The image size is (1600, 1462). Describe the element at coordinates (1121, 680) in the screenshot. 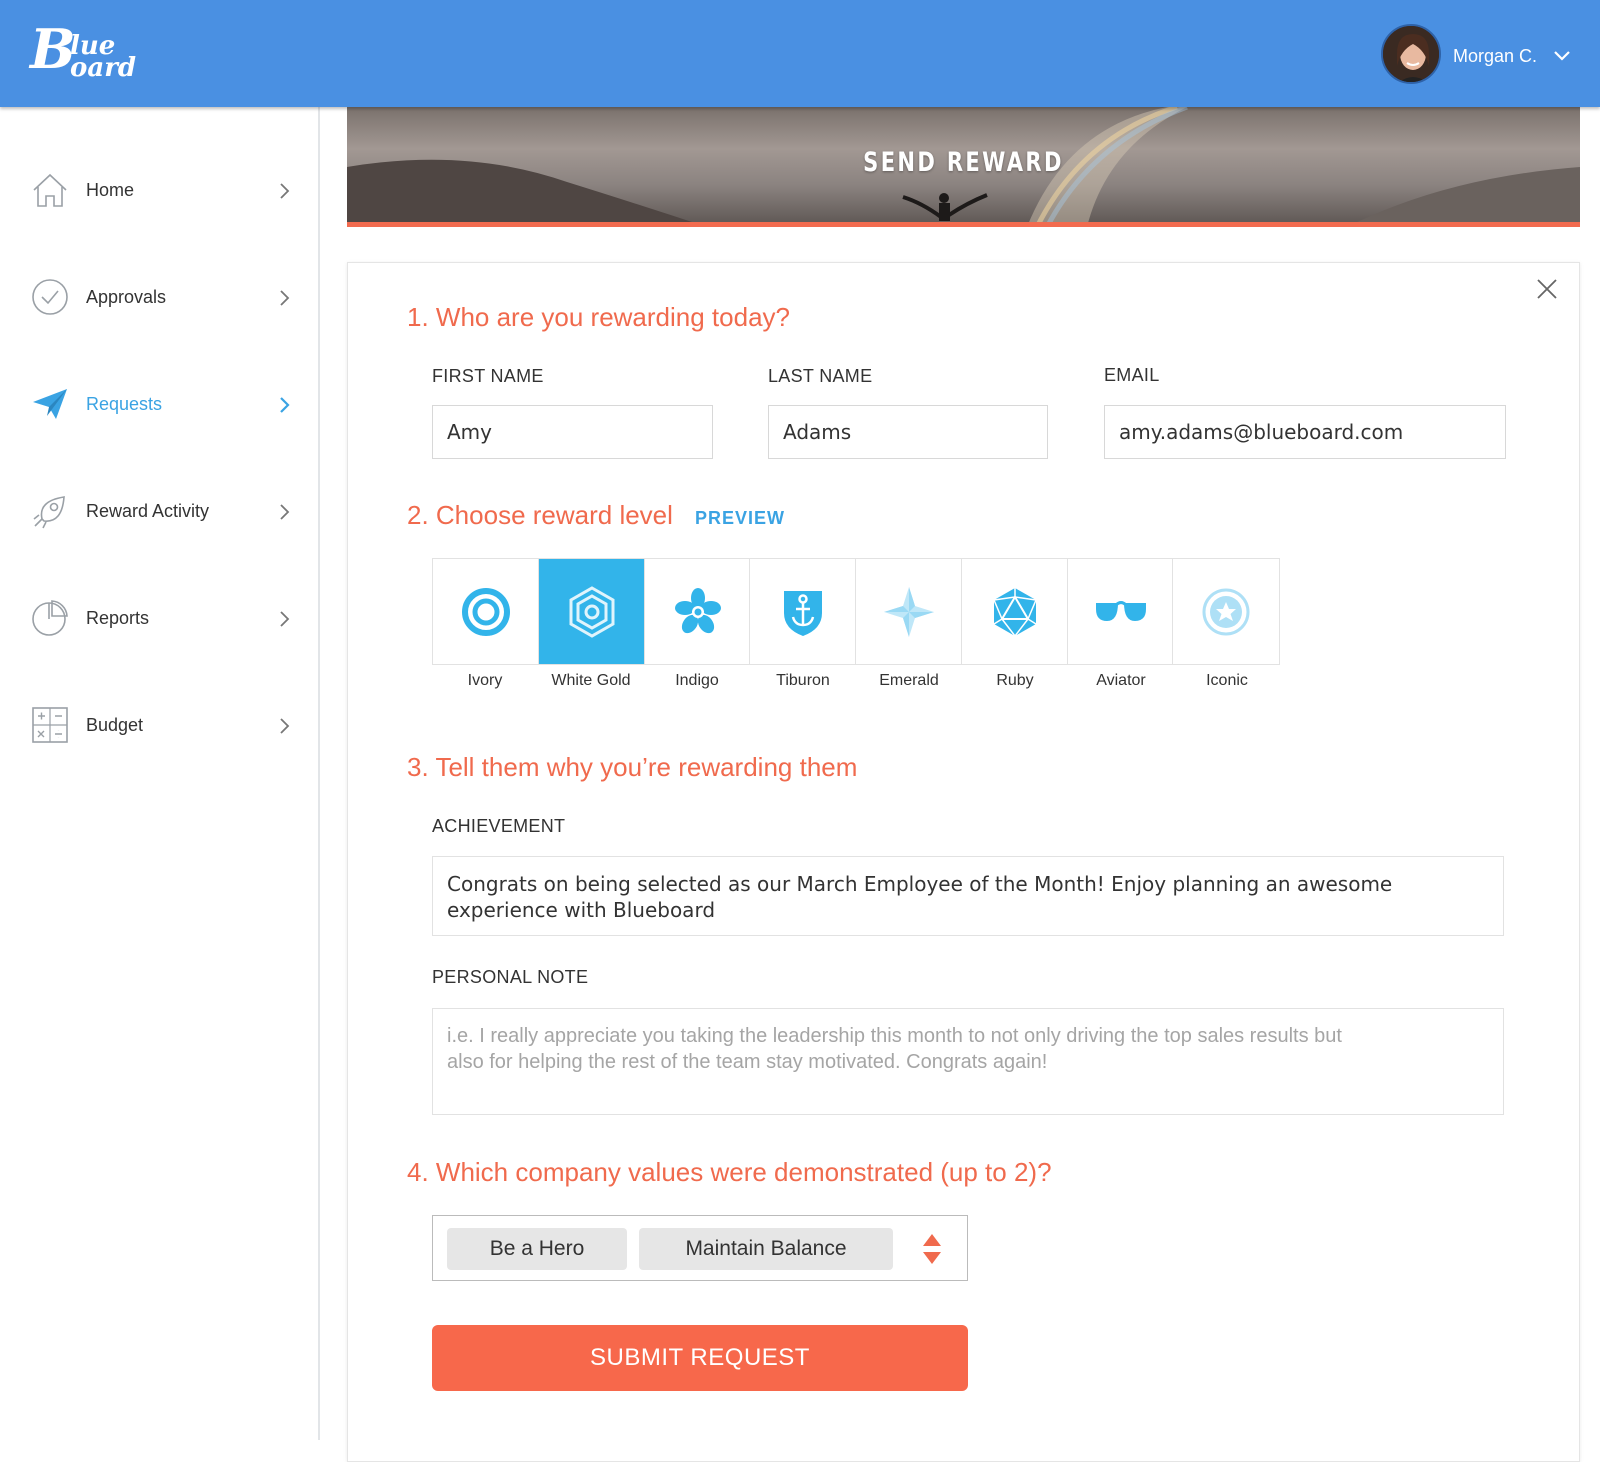

I see `reward-level-label: Aviator` at that location.